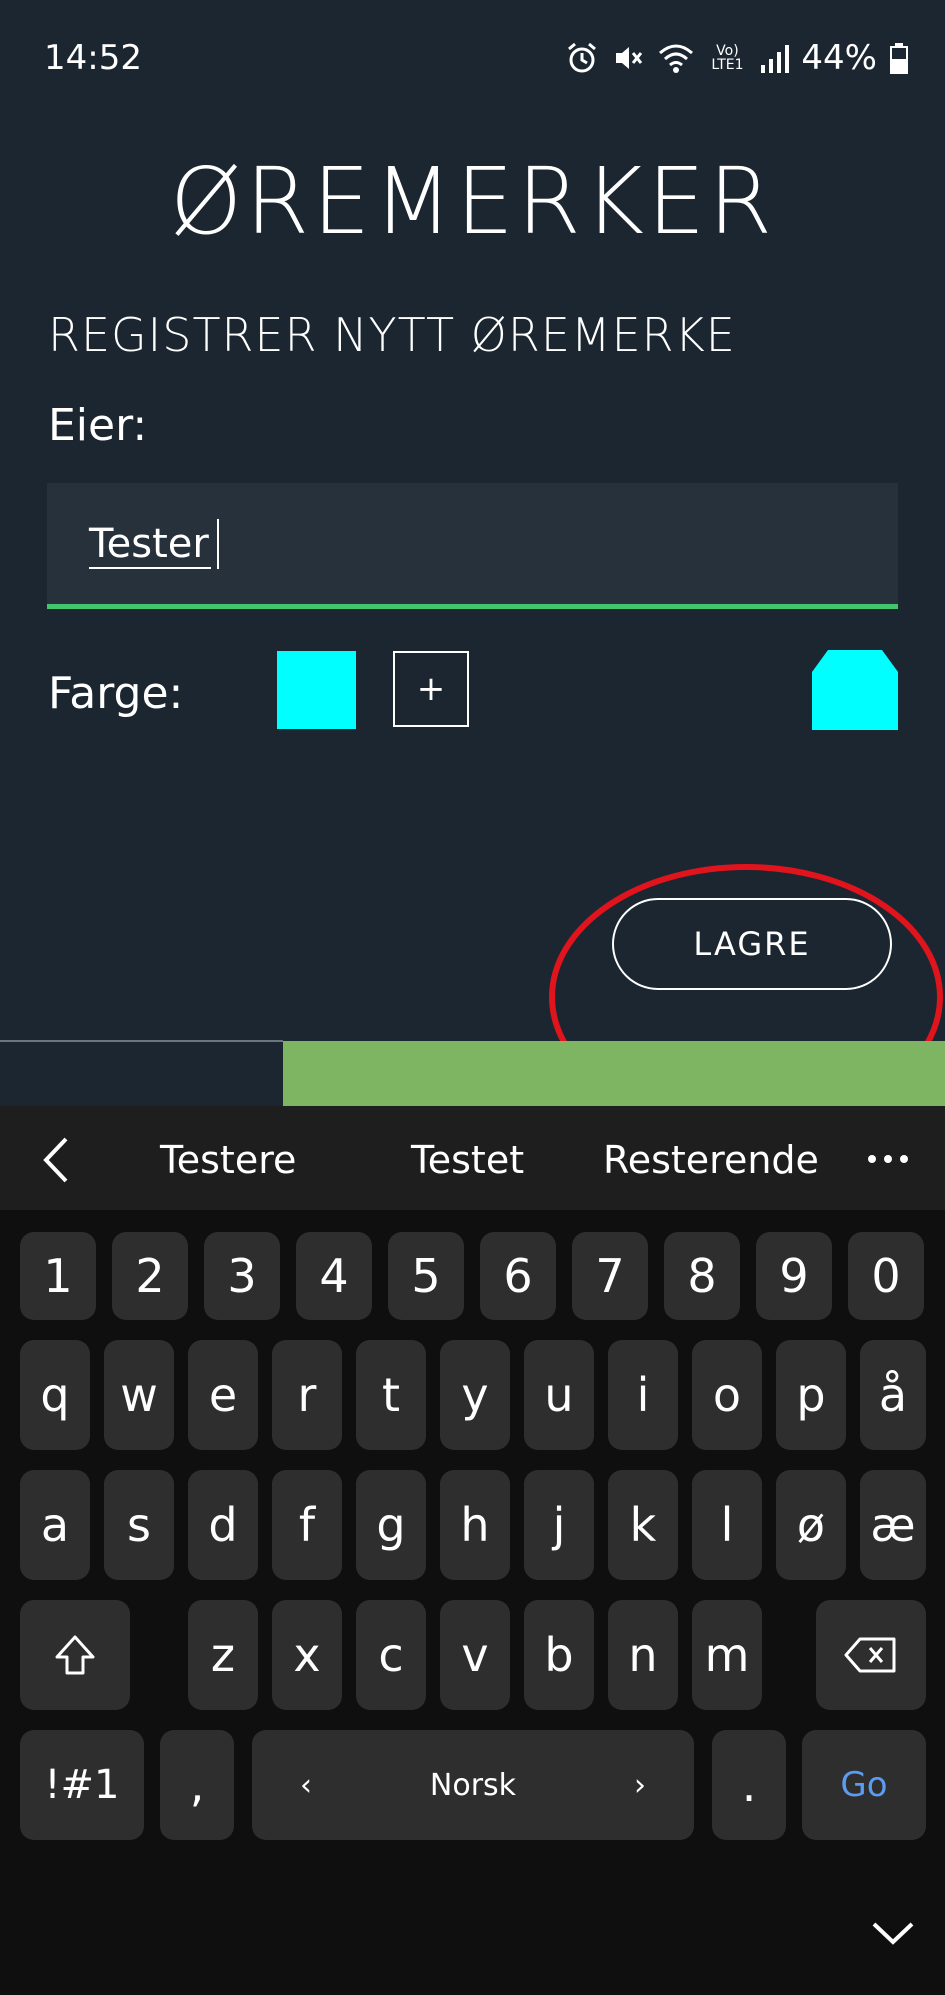 This screenshot has height=1995, width=945. Describe the element at coordinates (141, 1041) in the screenshot. I see `divider` at that location.